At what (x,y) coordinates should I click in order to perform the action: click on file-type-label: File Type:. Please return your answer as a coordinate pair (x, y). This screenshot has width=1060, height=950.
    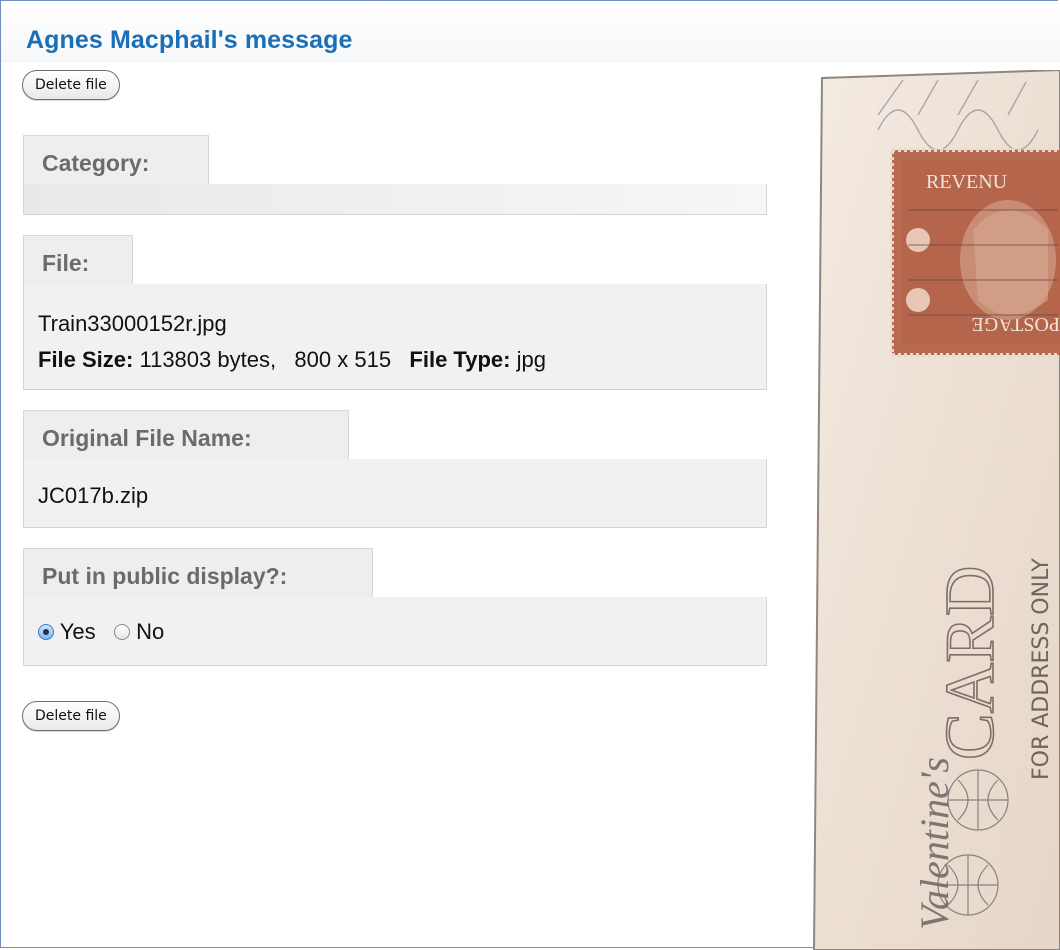
    Looking at the image, I should click on (460, 359).